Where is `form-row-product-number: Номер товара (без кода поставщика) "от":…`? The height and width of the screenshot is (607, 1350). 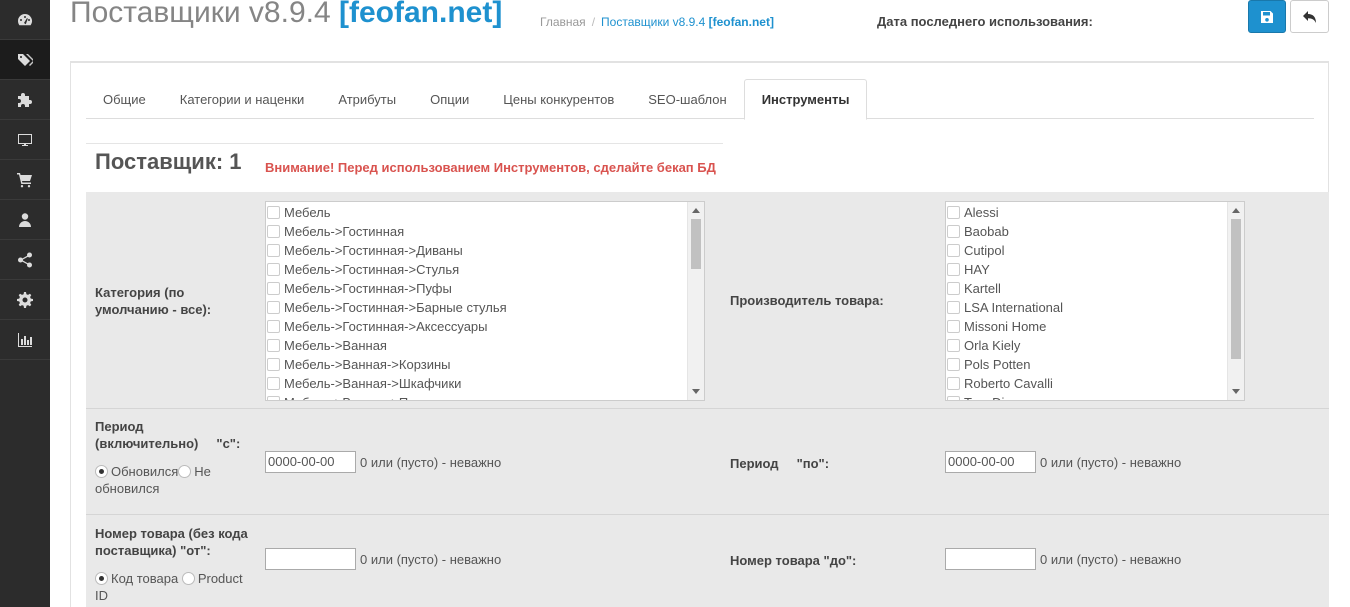
form-row-product-number: Номер товара (без кода поставщика) "от":… is located at coordinates (707, 561).